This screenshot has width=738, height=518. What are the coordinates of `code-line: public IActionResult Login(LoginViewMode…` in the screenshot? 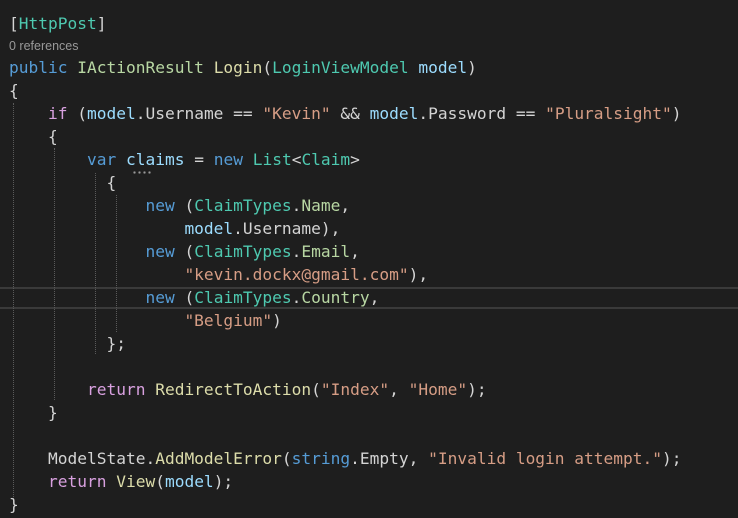 It's located at (243, 67).